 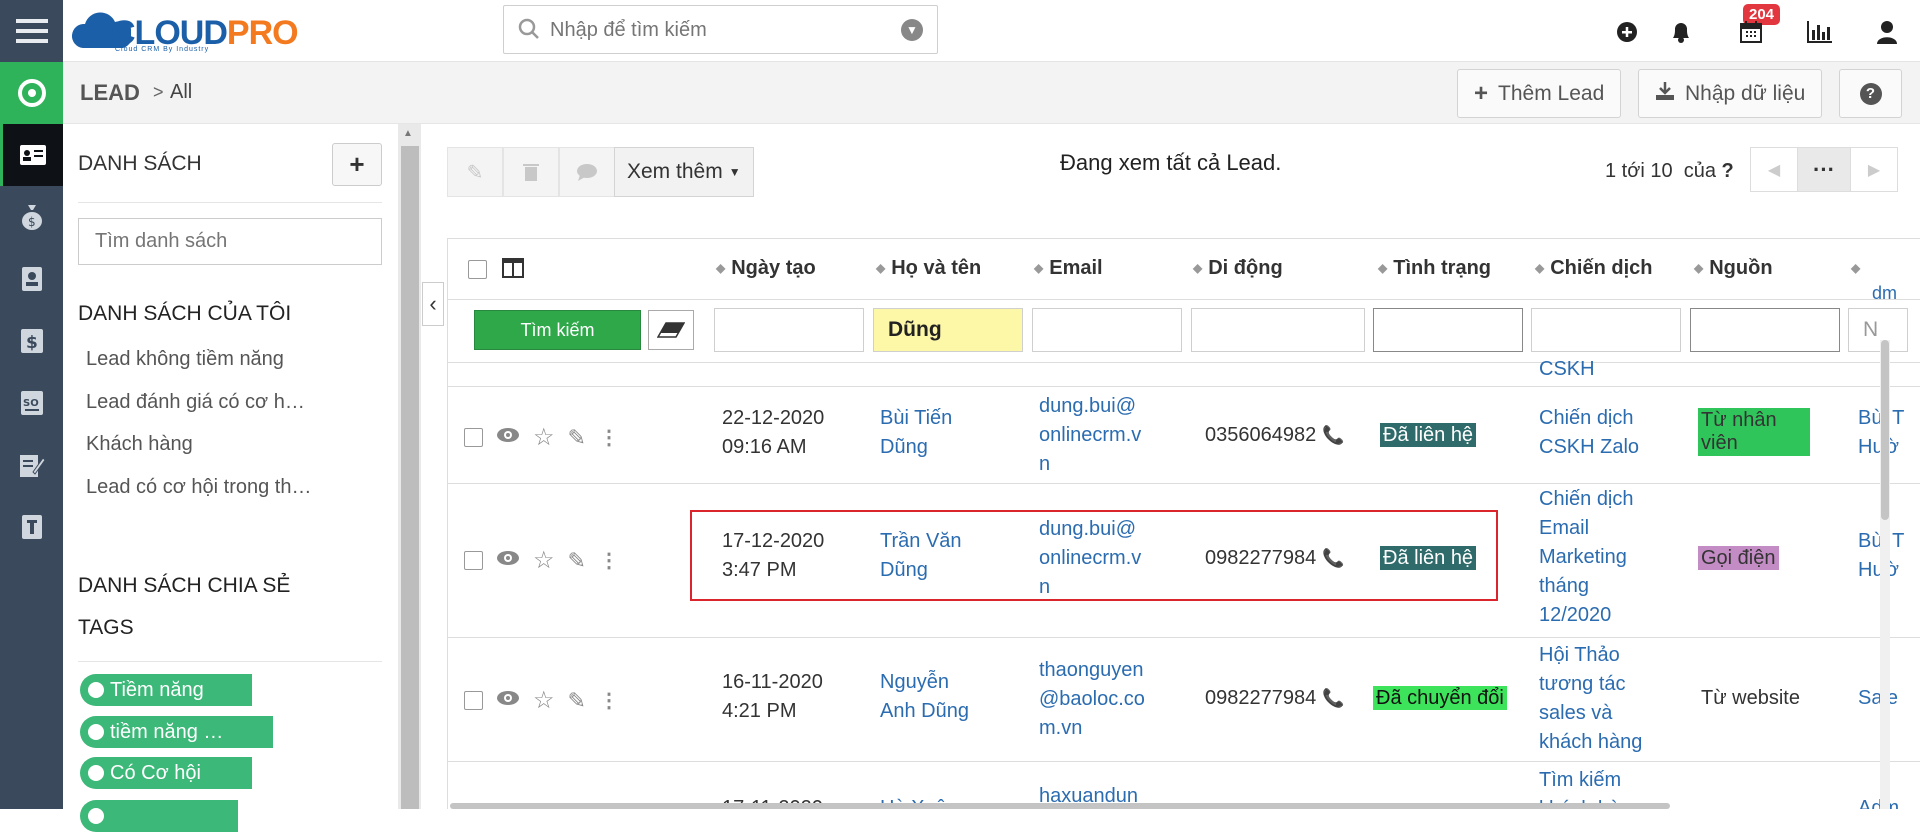 I want to click on sidebar-list-item: Khách hàng, so click(x=139, y=444).